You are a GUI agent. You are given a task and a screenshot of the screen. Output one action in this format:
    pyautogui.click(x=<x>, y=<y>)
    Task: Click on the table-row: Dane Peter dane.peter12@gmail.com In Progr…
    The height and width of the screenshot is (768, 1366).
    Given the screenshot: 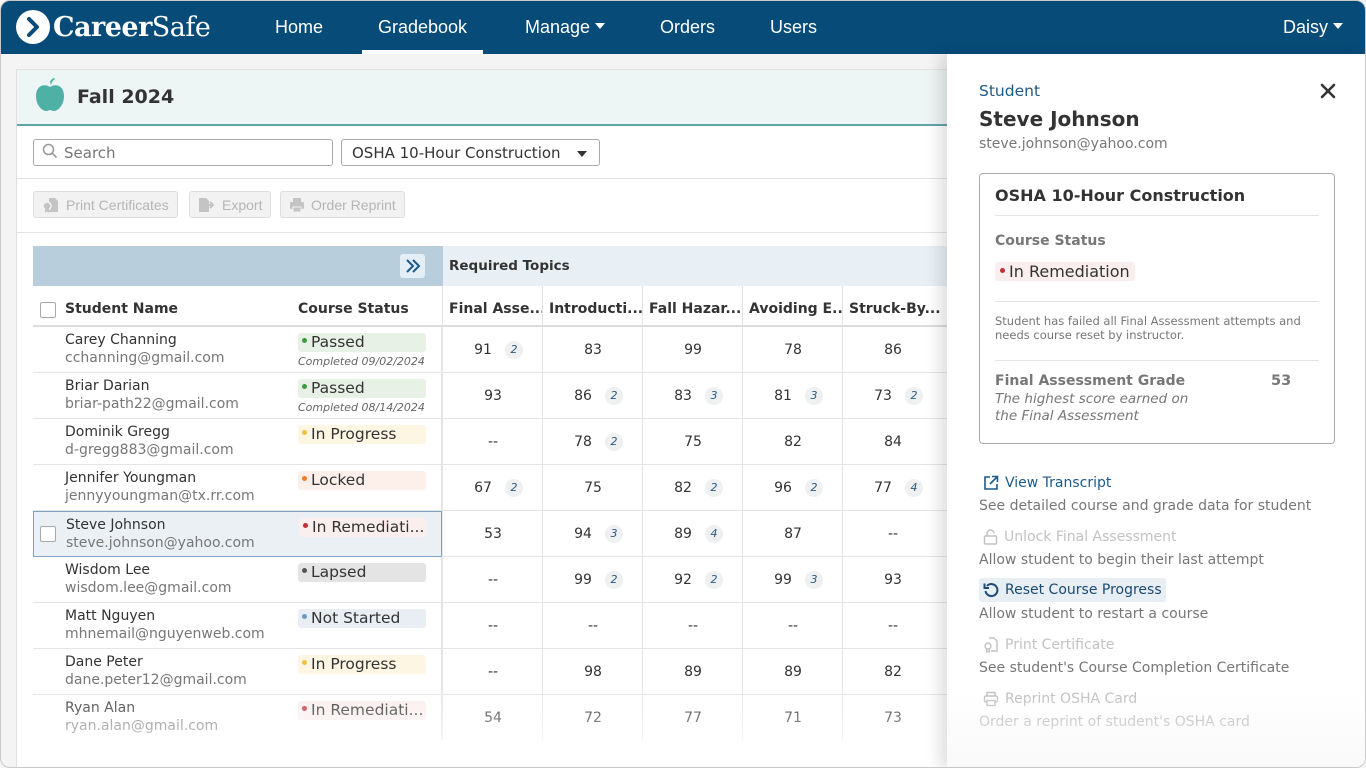 What is the action you would take?
    pyautogui.click(x=490, y=672)
    